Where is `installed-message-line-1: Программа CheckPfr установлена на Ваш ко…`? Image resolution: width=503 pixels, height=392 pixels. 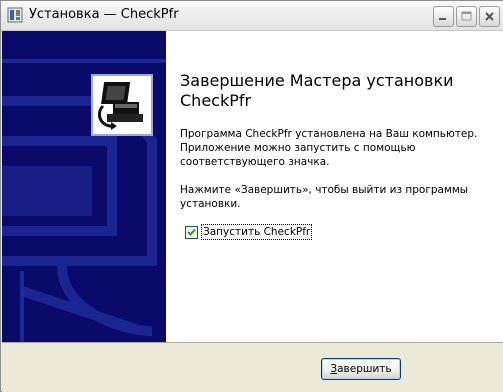
installed-message-line-1: Программа CheckPfr установлена на Ваш ко… is located at coordinates (329, 134).